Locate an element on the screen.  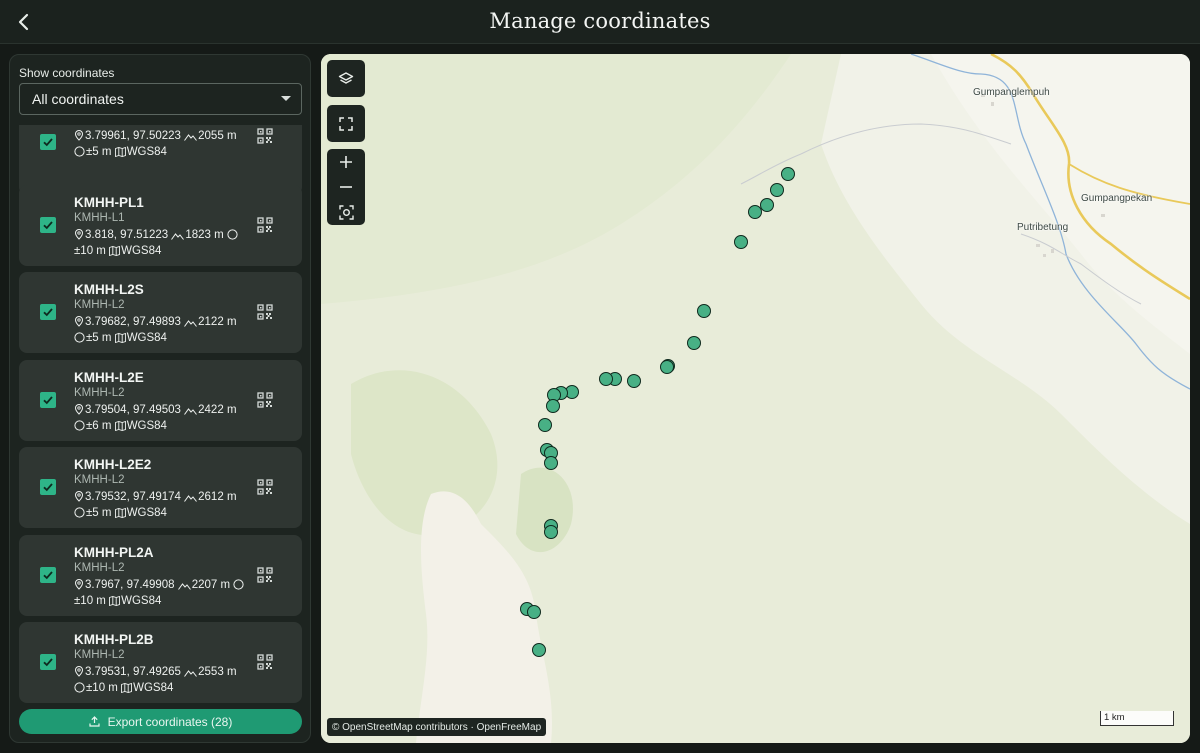
layers-icon is located at coordinates (346, 77).